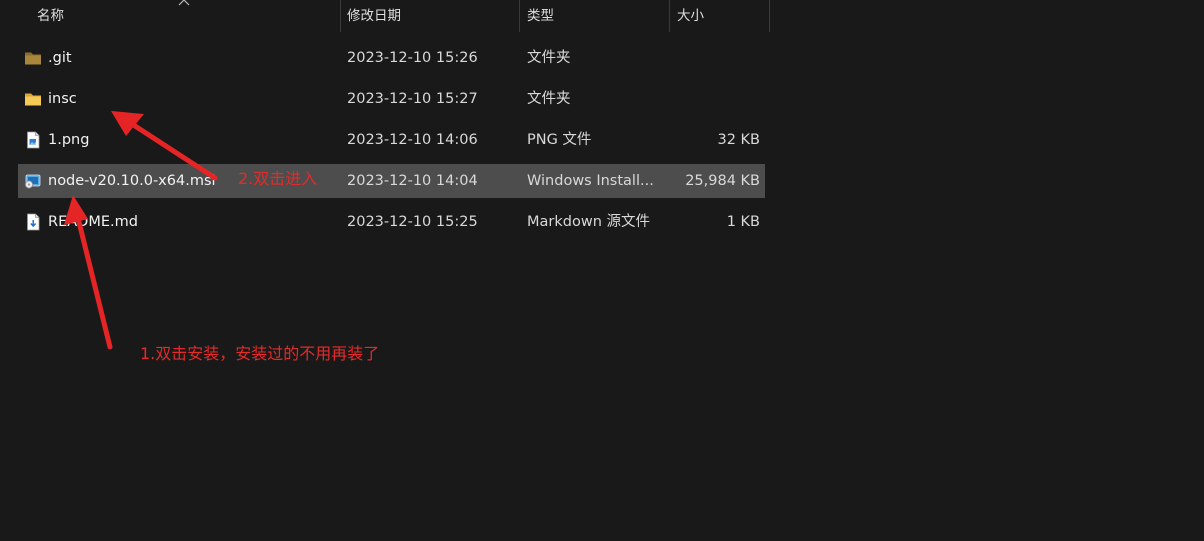 The height and width of the screenshot is (541, 1204). I want to click on annotation-step2: 2.双击进入, so click(278, 178).